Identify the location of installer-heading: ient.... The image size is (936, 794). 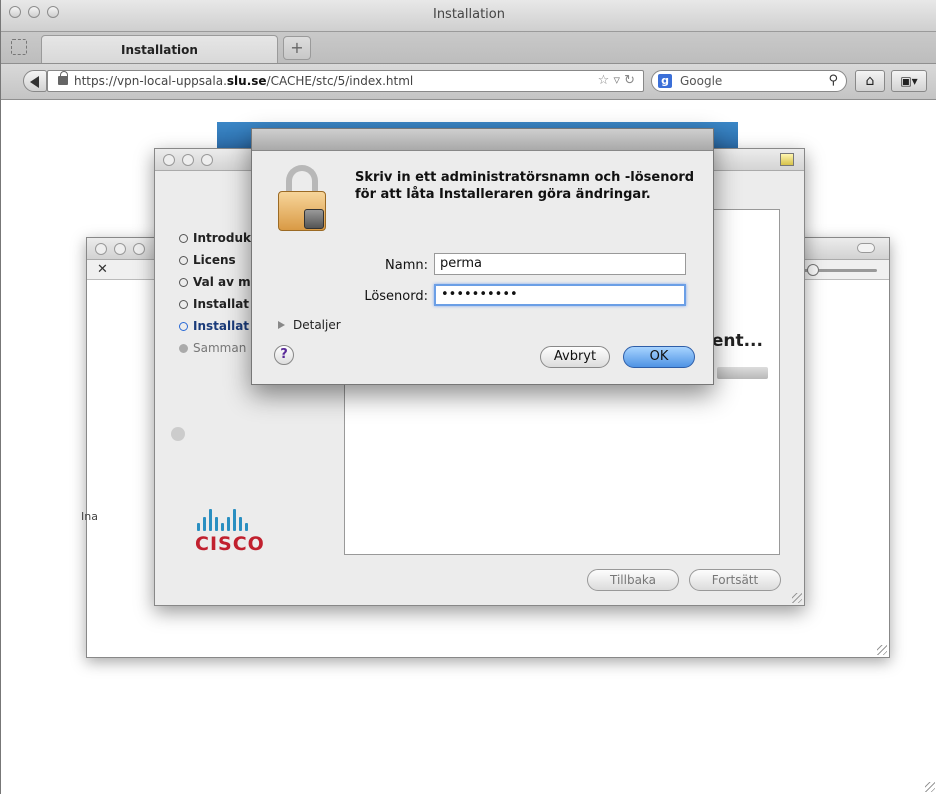
(734, 341).